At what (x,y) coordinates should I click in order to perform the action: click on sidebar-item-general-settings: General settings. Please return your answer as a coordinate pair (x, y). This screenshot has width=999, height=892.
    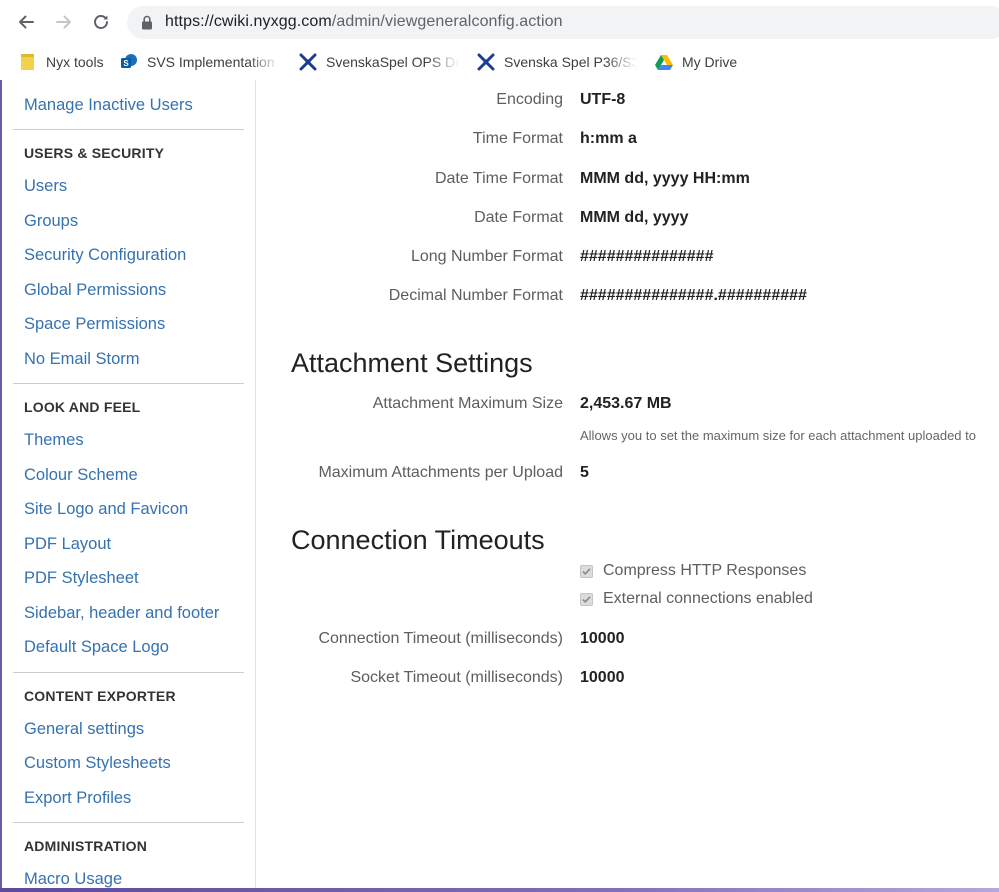
    Looking at the image, I should click on (84, 729).